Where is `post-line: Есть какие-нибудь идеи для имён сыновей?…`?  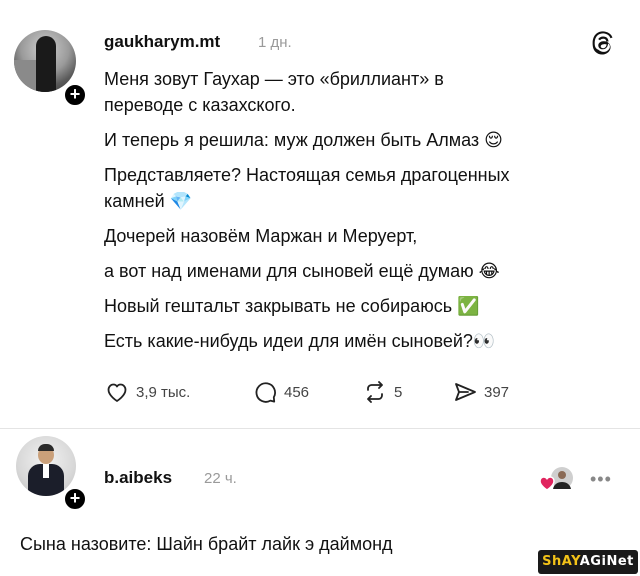 post-line: Есть какие-нибудь идеи для имён сыновей?… is located at coordinates (300, 341).